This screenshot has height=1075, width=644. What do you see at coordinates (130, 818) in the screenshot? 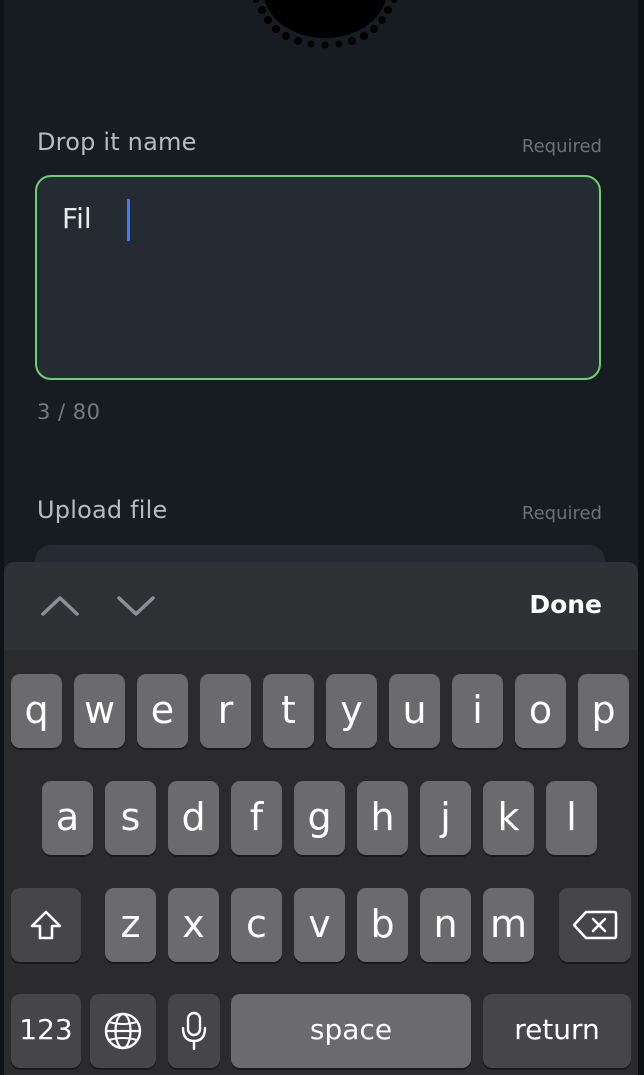
I see `key-s: s` at bounding box center [130, 818].